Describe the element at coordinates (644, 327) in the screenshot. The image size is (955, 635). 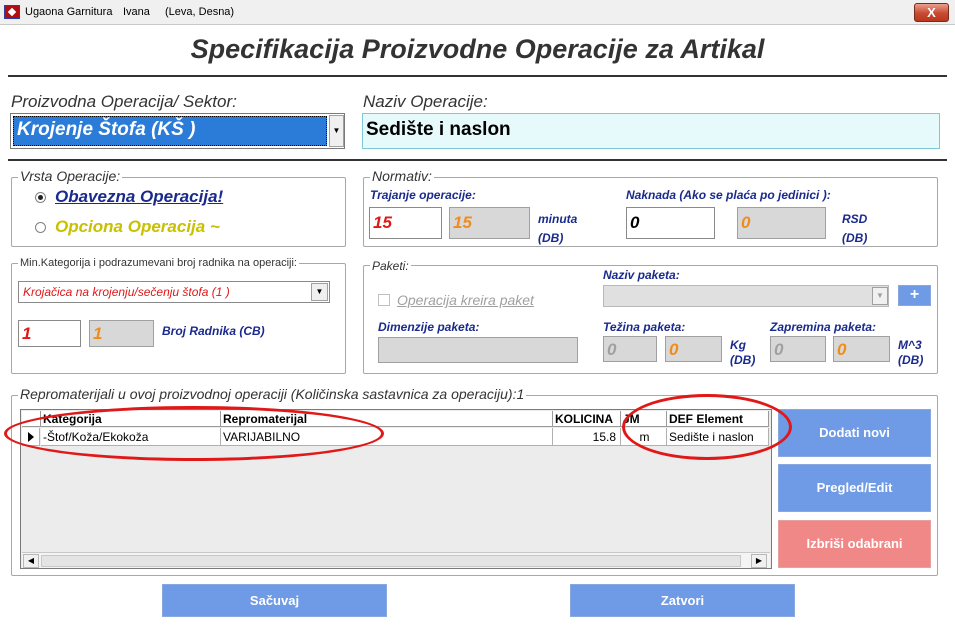
I see `package-weight-label: Težina paketa:` at that location.